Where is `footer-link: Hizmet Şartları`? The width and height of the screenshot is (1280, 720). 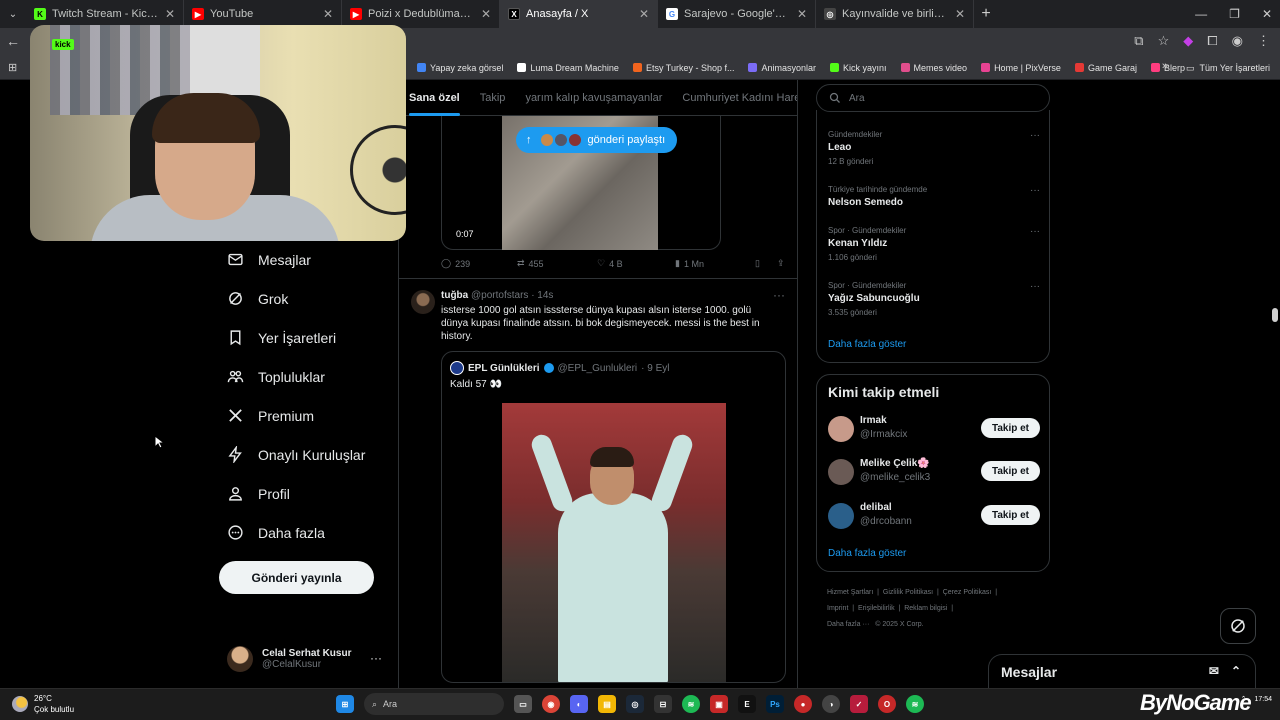 footer-link: Hizmet Şartları is located at coordinates (850, 592).